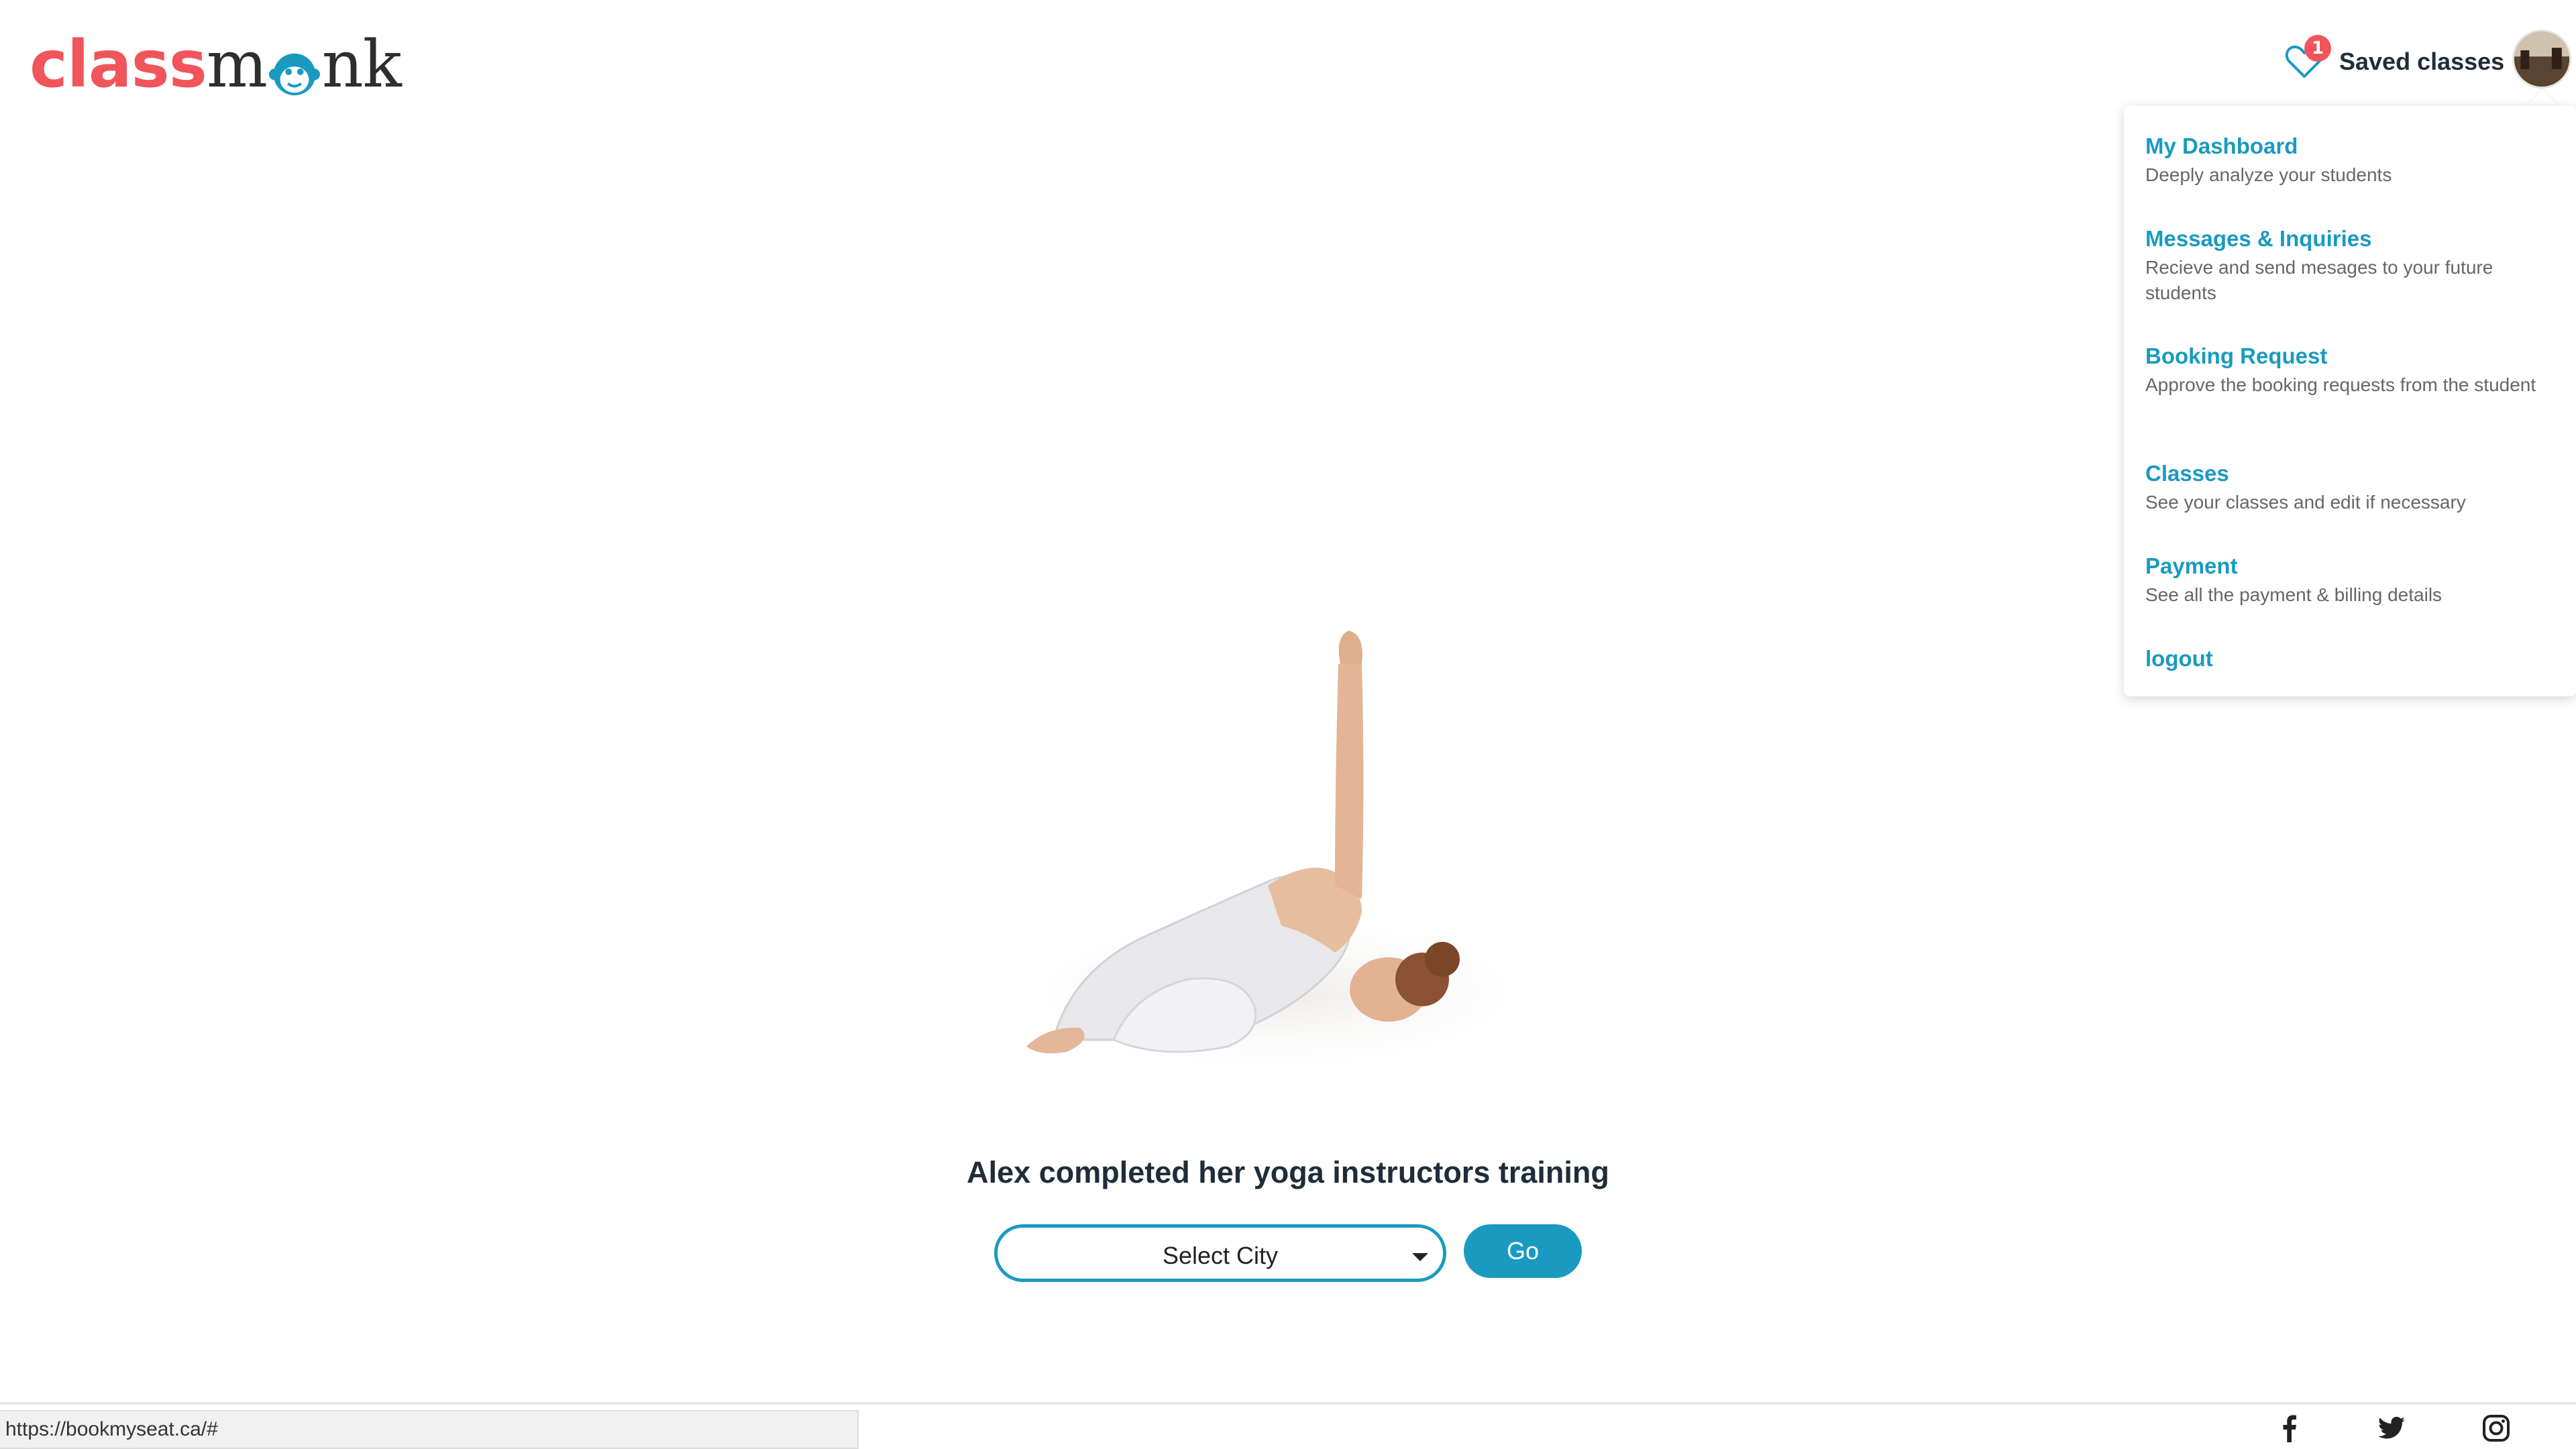 This screenshot has height=1449, width=2576. Describe the element at coordinates (2221, 145) in the screenshot. I see `menu-item-title: My Dashboard` at that location.